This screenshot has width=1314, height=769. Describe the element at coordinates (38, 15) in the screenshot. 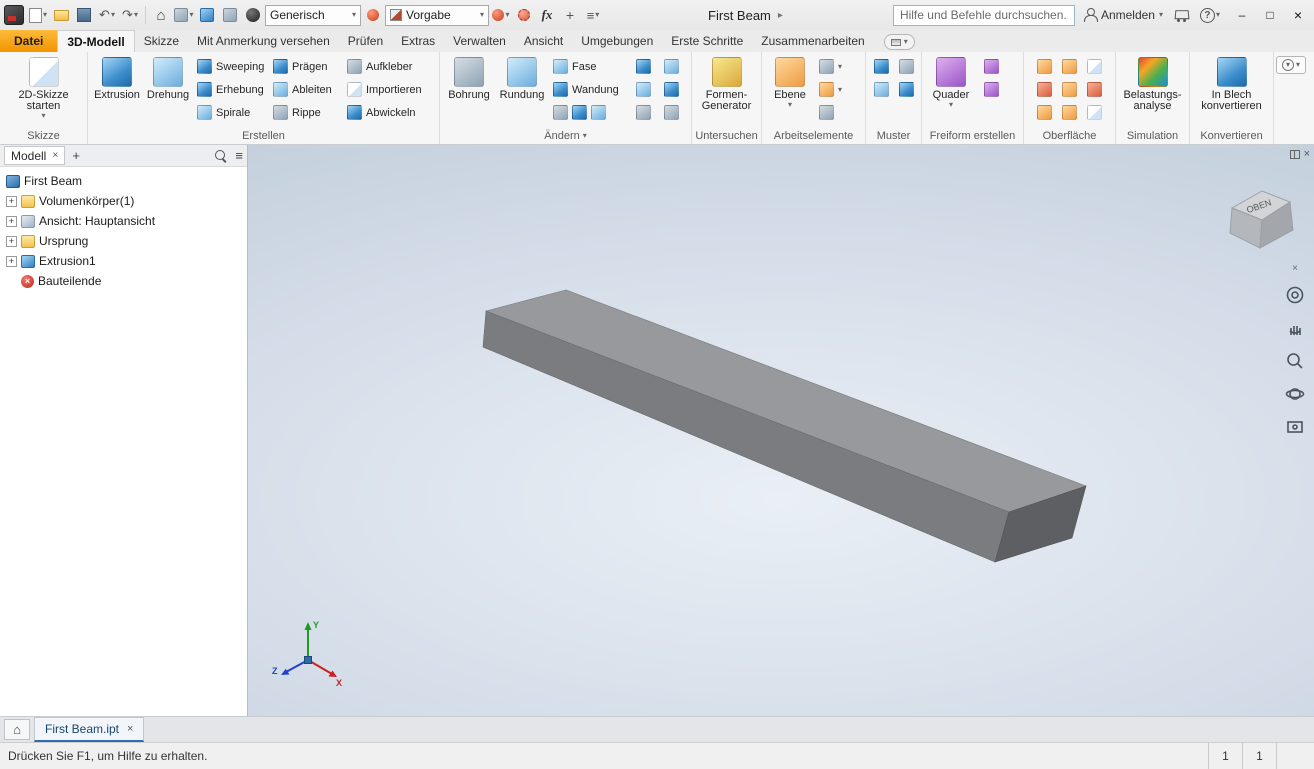

I see `new-file-button: ▾` at that location.